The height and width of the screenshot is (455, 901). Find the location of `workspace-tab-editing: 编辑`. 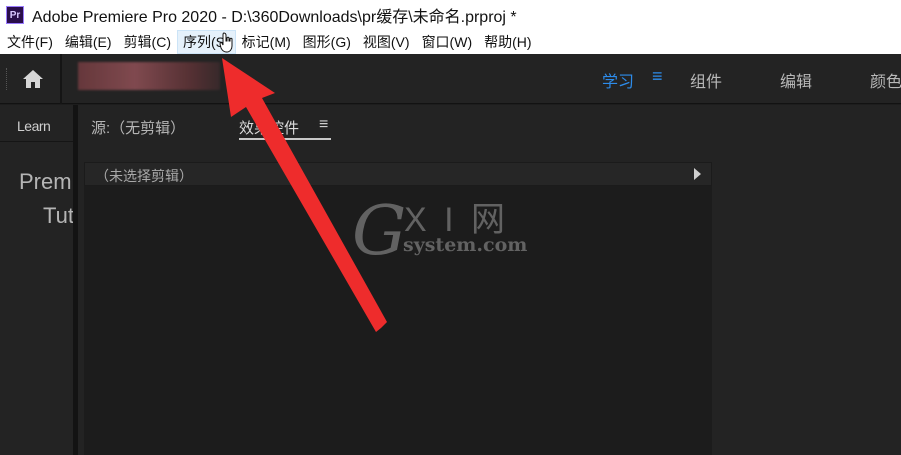

workspace-tab-editing: 编辑 is located at coordinates (796, 80).